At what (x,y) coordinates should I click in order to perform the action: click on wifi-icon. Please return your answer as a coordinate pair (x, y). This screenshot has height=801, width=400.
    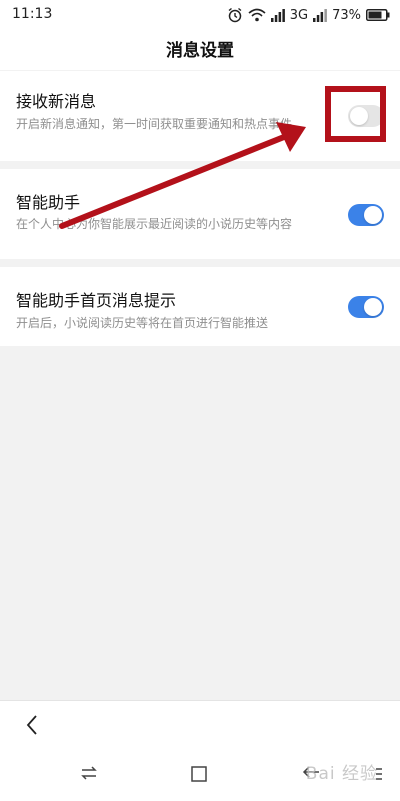
    Looking at the image, I should click on (257, 15).